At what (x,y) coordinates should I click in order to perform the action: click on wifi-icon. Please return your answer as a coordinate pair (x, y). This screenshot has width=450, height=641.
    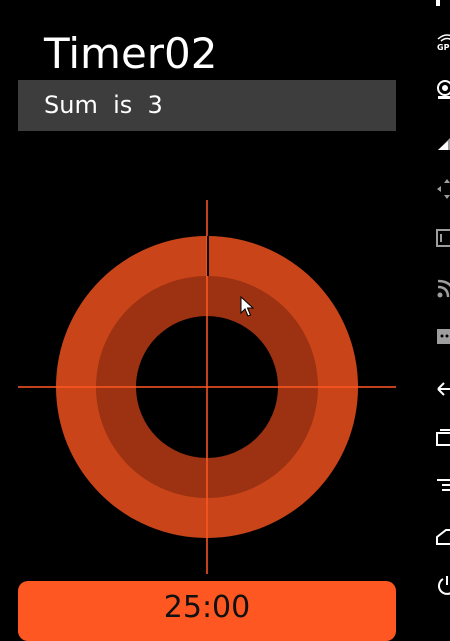
    Looking at the image, I should click on (443, 288).